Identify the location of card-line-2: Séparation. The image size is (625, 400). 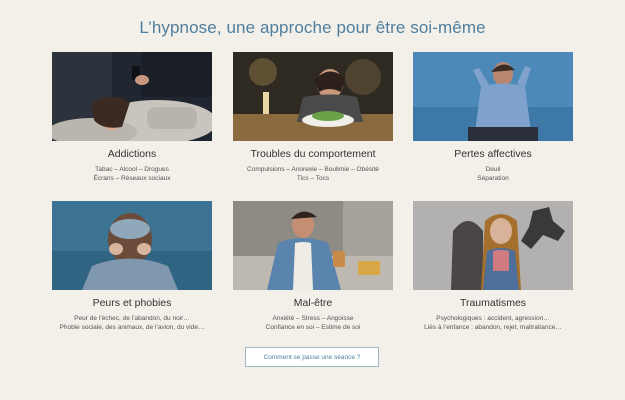
(493, 178).